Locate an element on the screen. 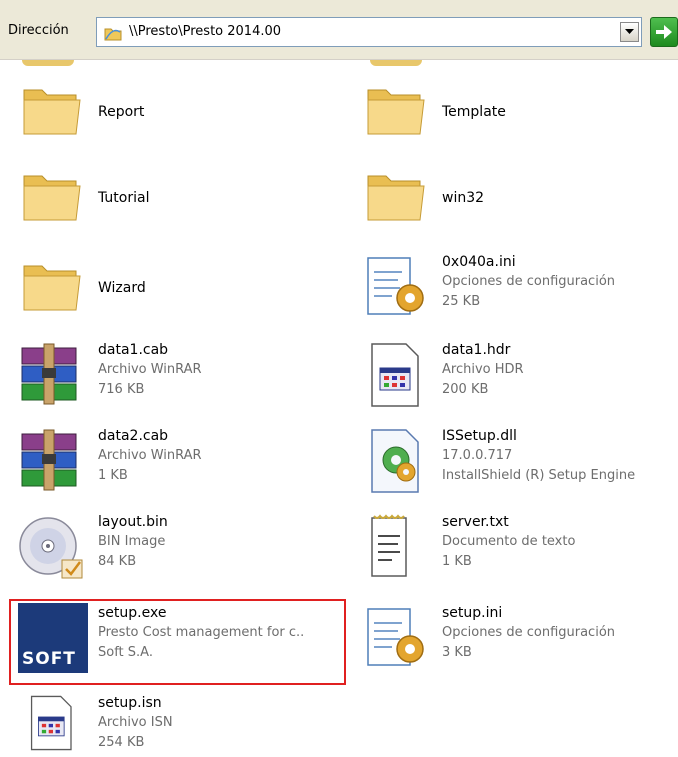  item-type: Documento de texto is located at coordinates (509, 541).